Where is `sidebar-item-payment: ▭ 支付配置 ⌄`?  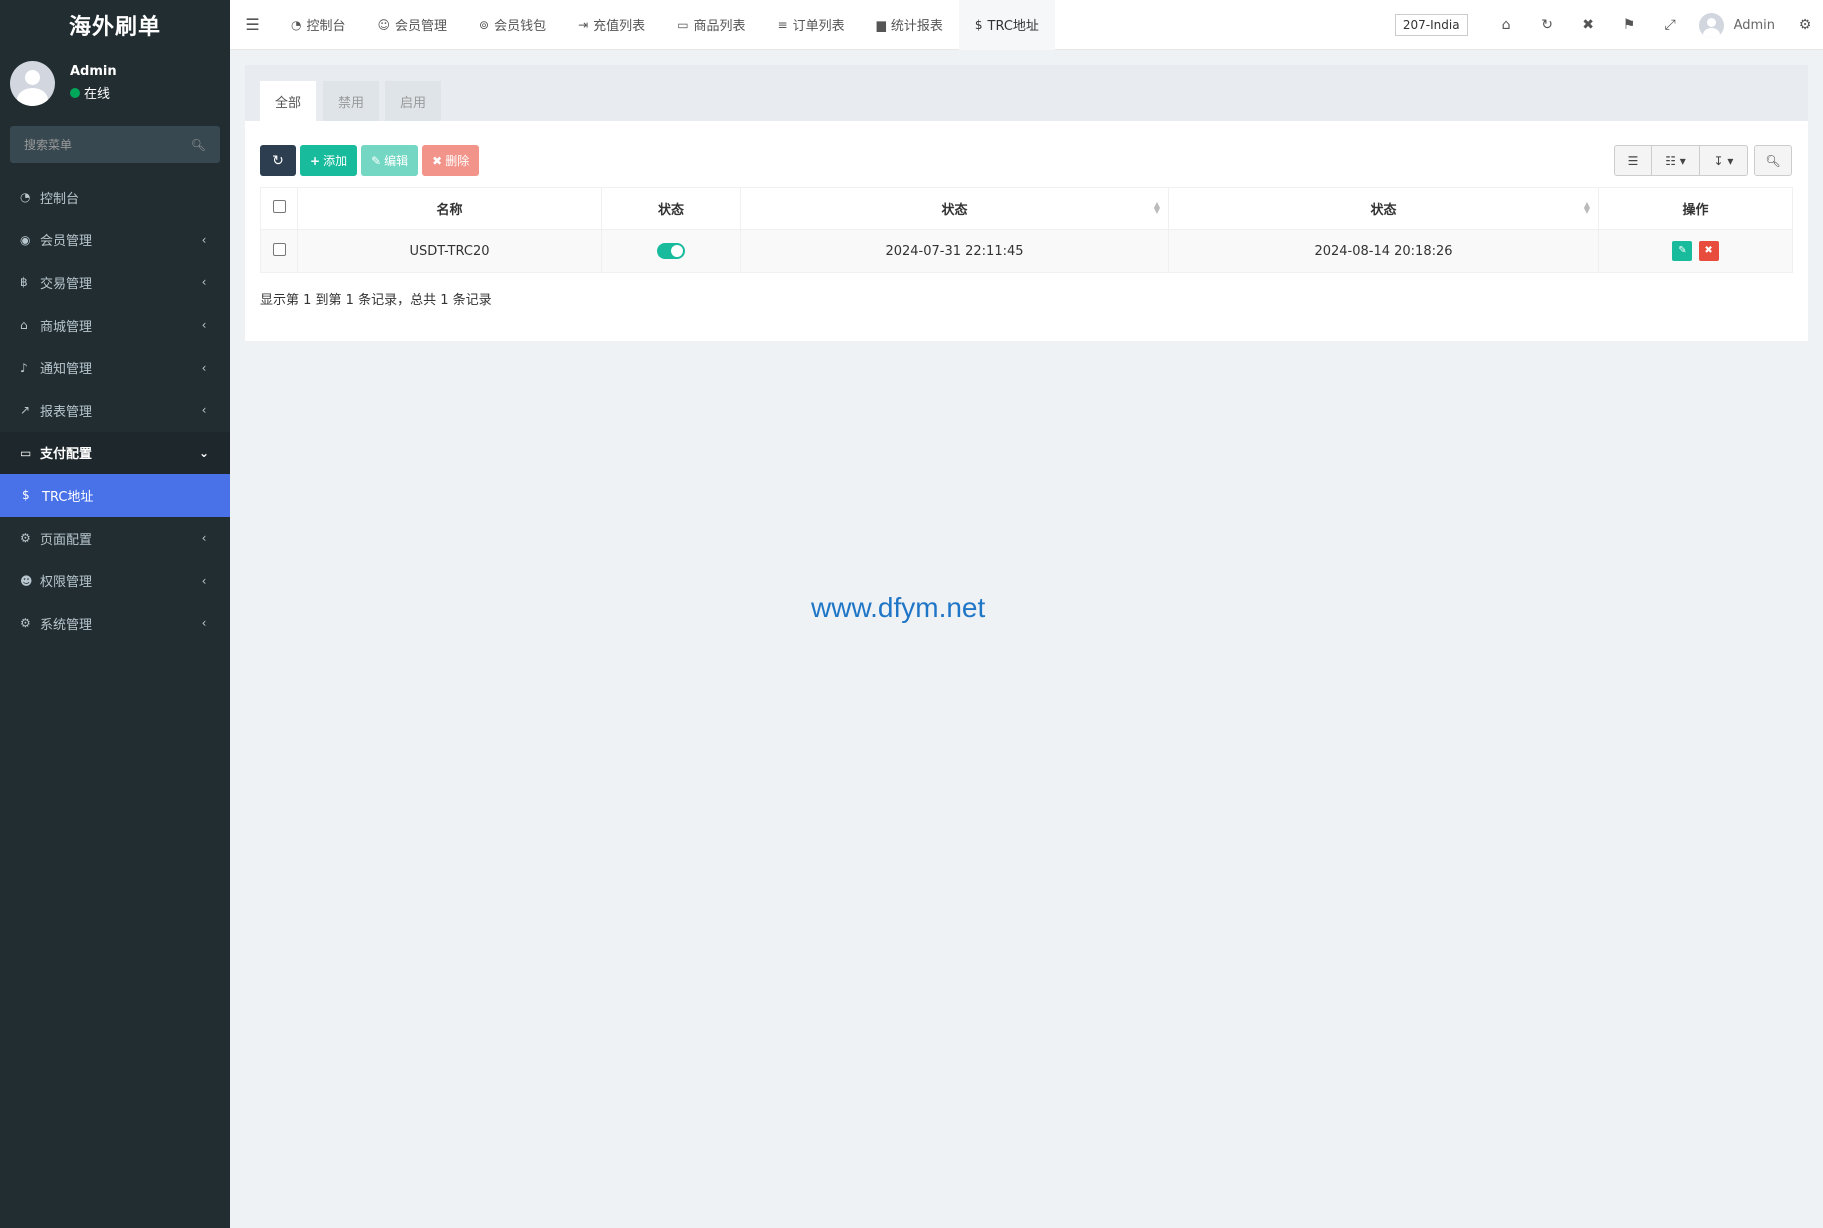 sidebar-item-payment: ▭ 支付配置 ⌄ is located at coordinates (115, 453).